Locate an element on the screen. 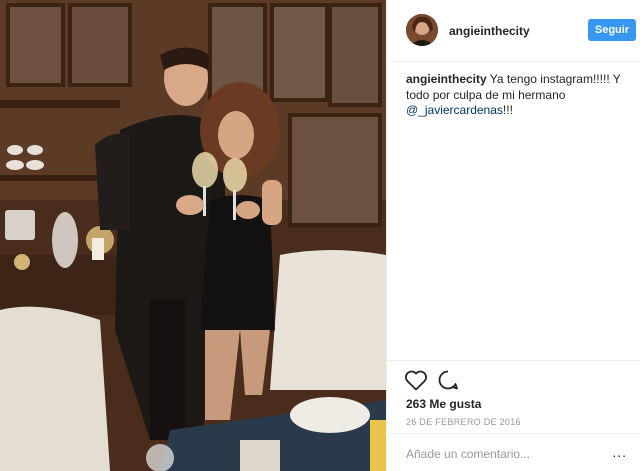 The image size is (640, 471). heart-icon is located at coordinates (416, 380).